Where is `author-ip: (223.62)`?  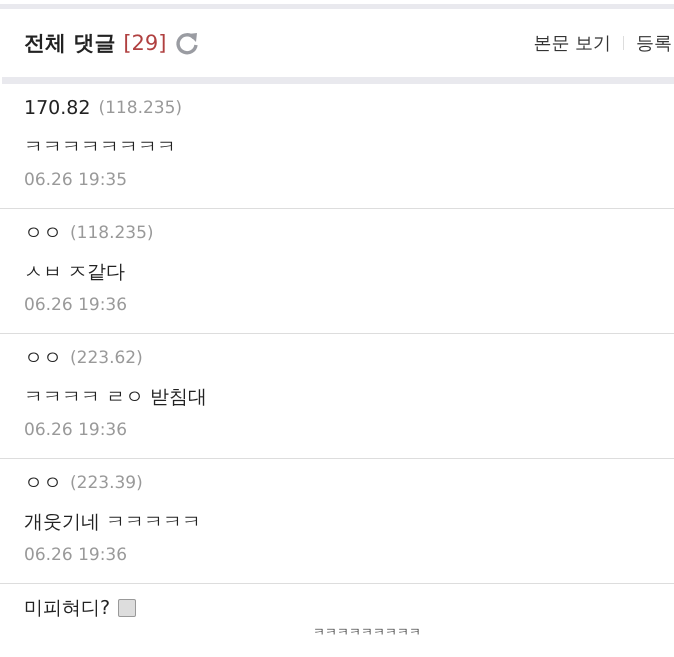
author-ip: (223.62) is located at coordinates (106, 358).